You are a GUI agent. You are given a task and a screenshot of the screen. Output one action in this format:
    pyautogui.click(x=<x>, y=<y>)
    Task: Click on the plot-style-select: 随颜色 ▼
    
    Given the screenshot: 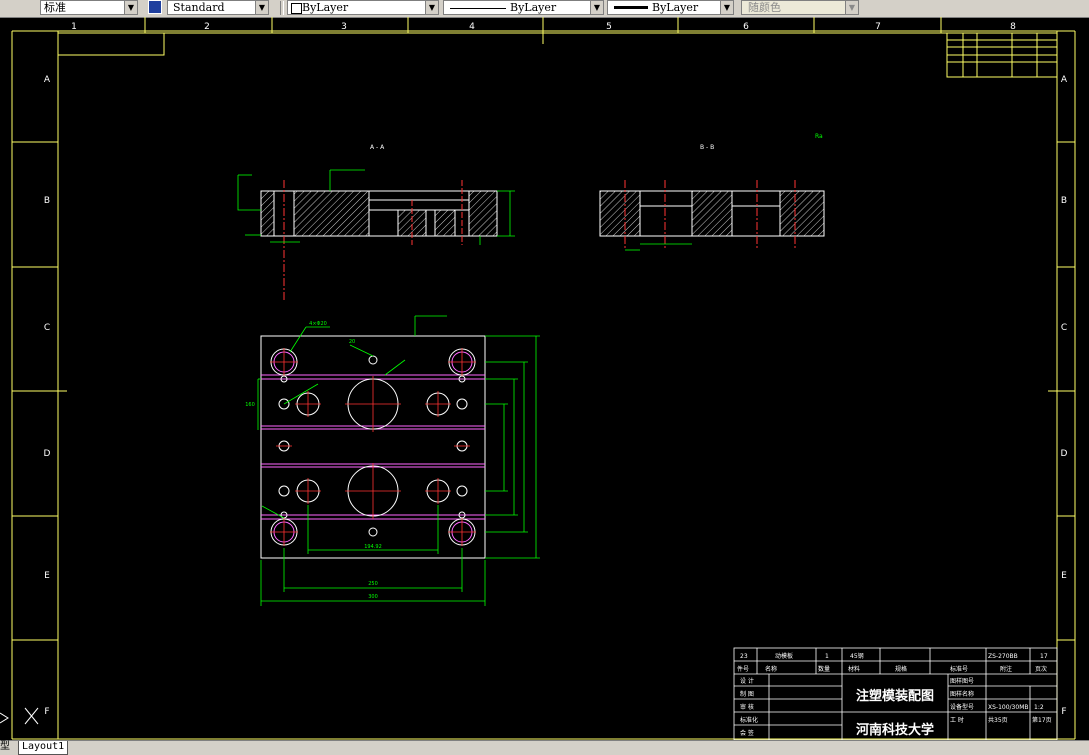 What is the action you would take?
    pyautogui.click(x=800, y=7)
    